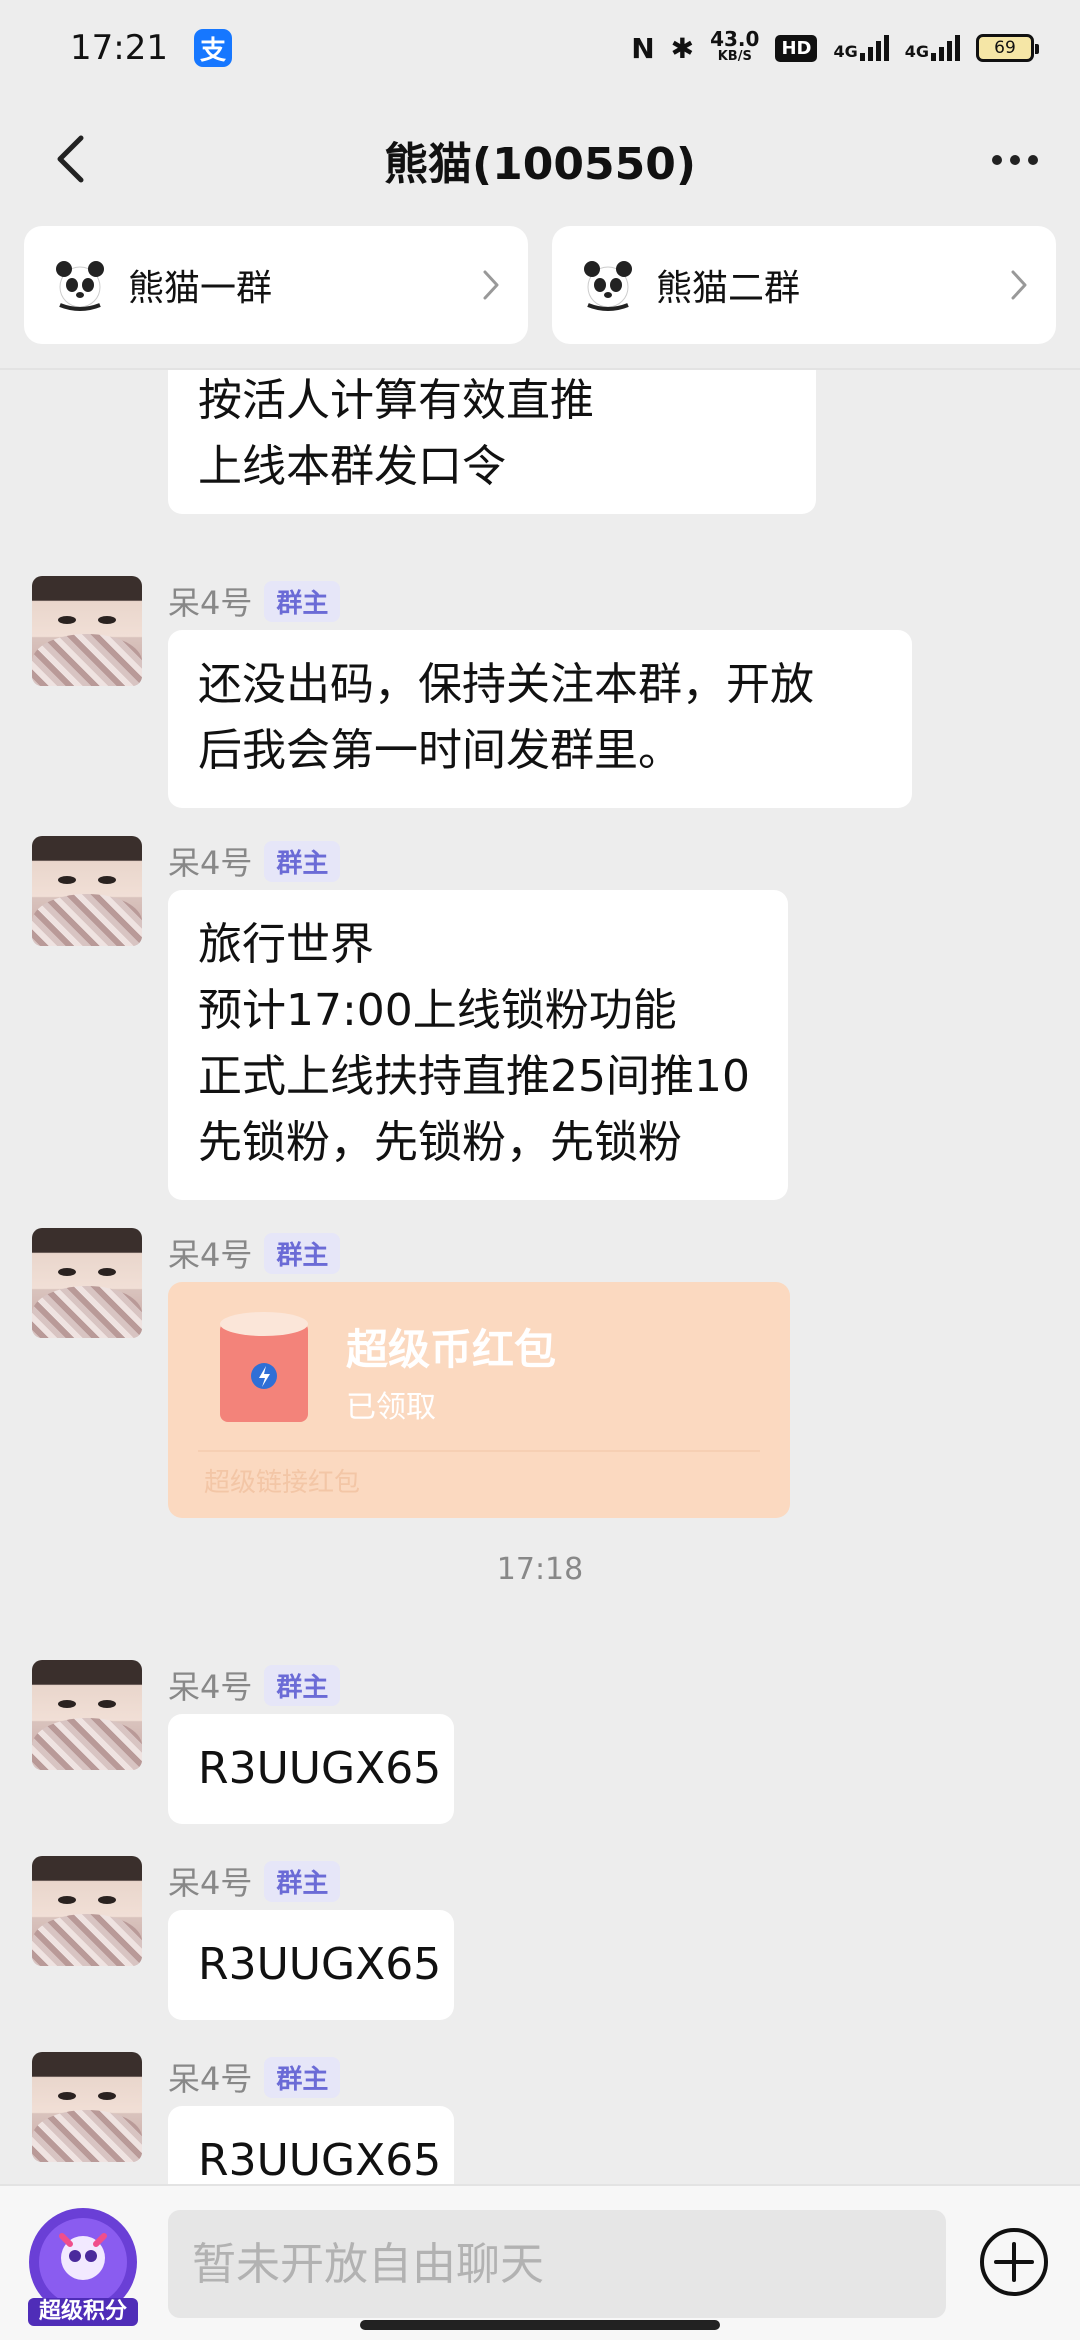 Image resolution: width=1080 pixels, height=2340 pixels. I want to click on signal-4g-icon: 4G, so click(861, 48).